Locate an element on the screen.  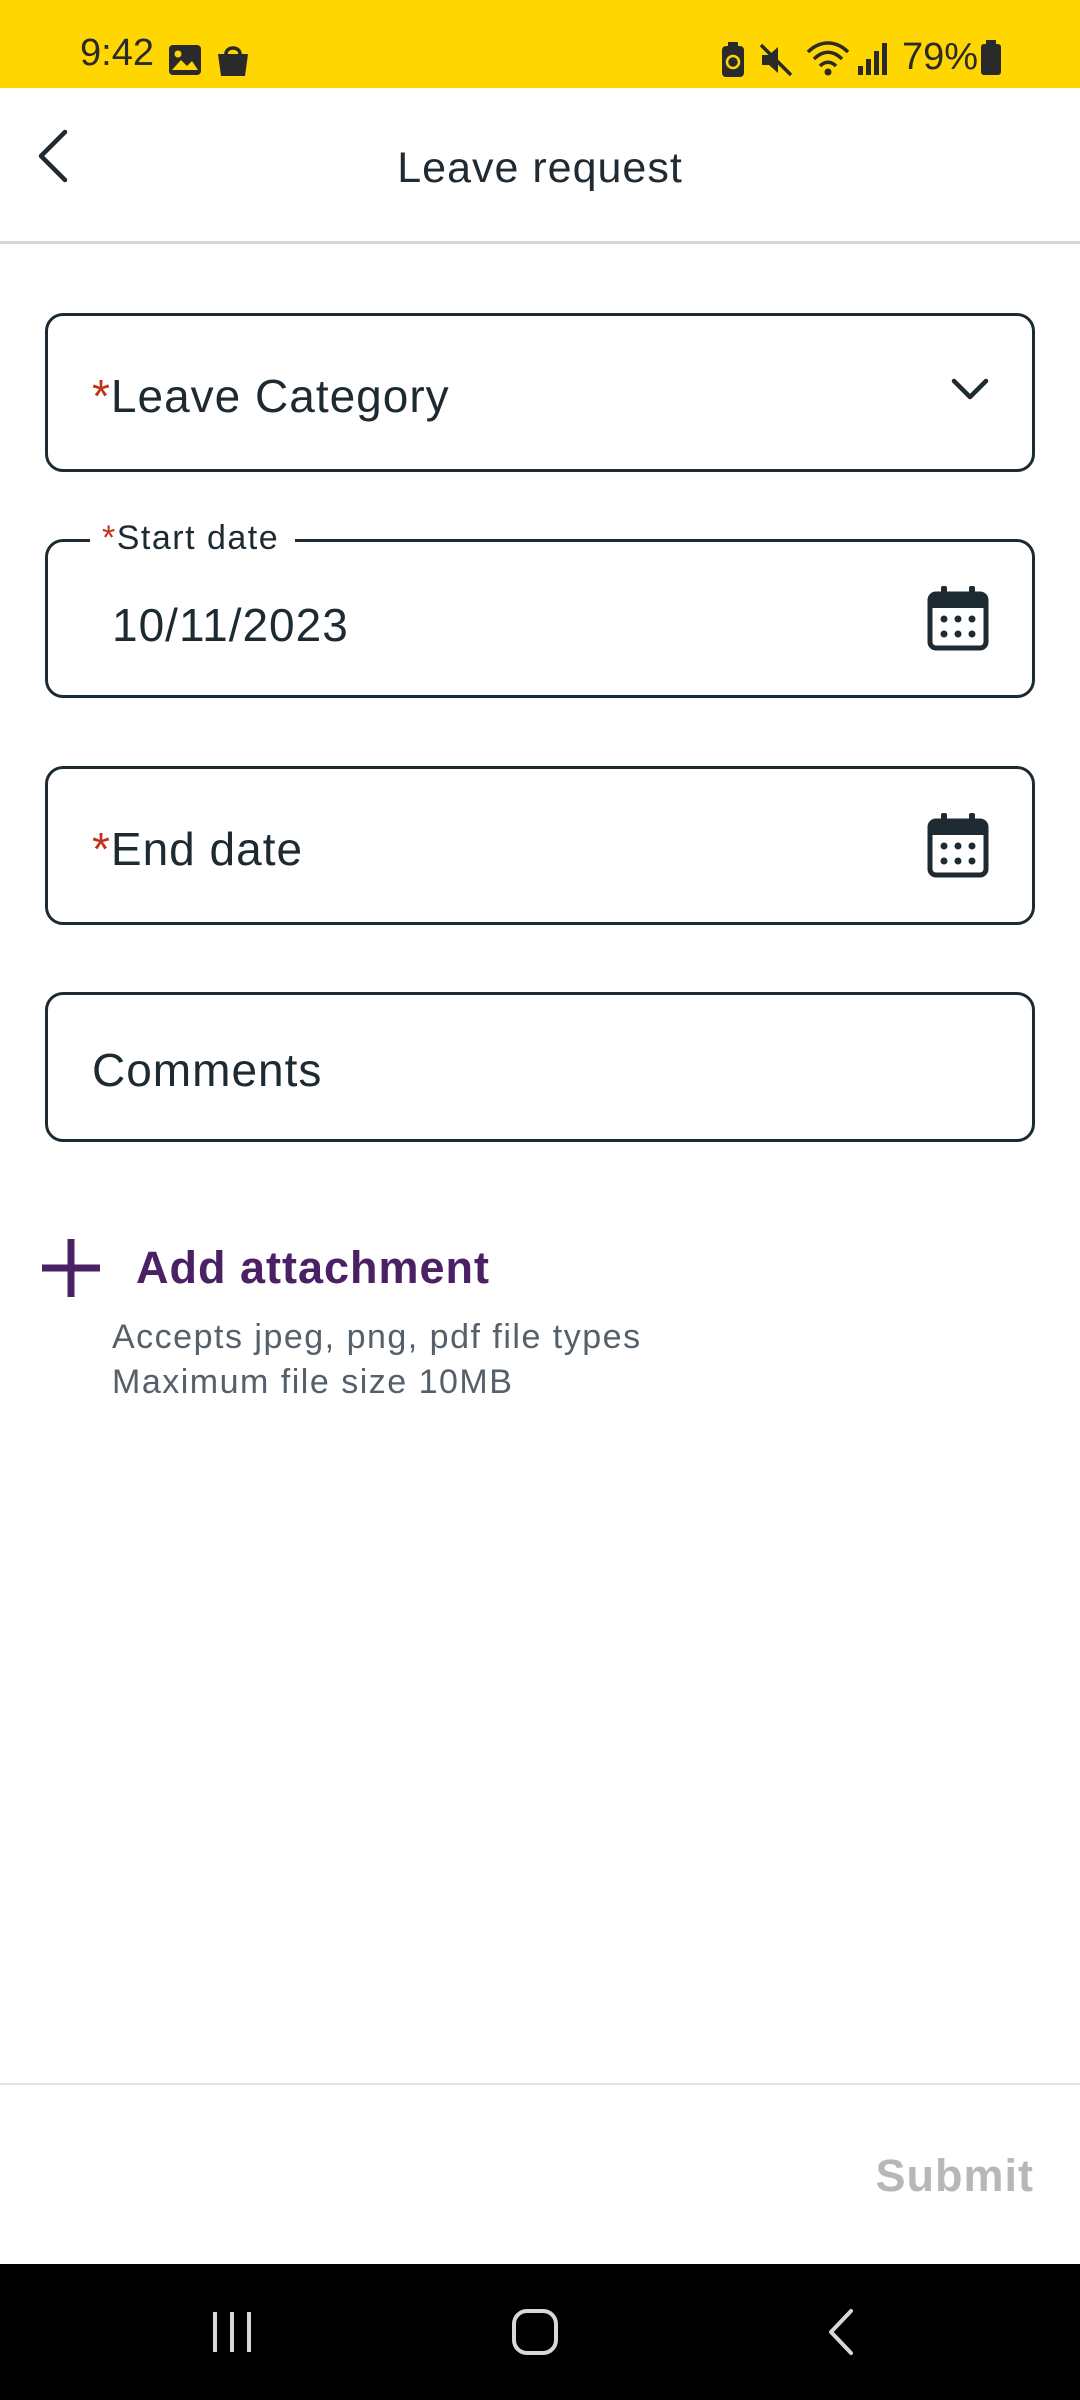
end-date-label: *End date is located at coordinates (197, 849).